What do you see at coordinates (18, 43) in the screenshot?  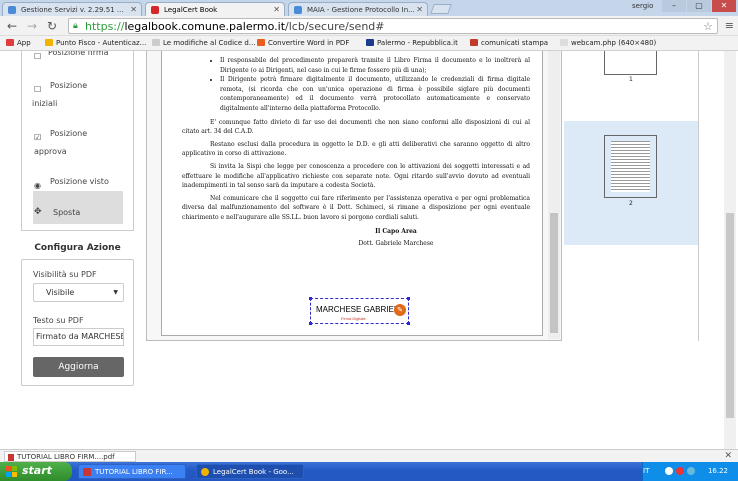 I see `bookmark-app: App` at bounding box center [18, 43].